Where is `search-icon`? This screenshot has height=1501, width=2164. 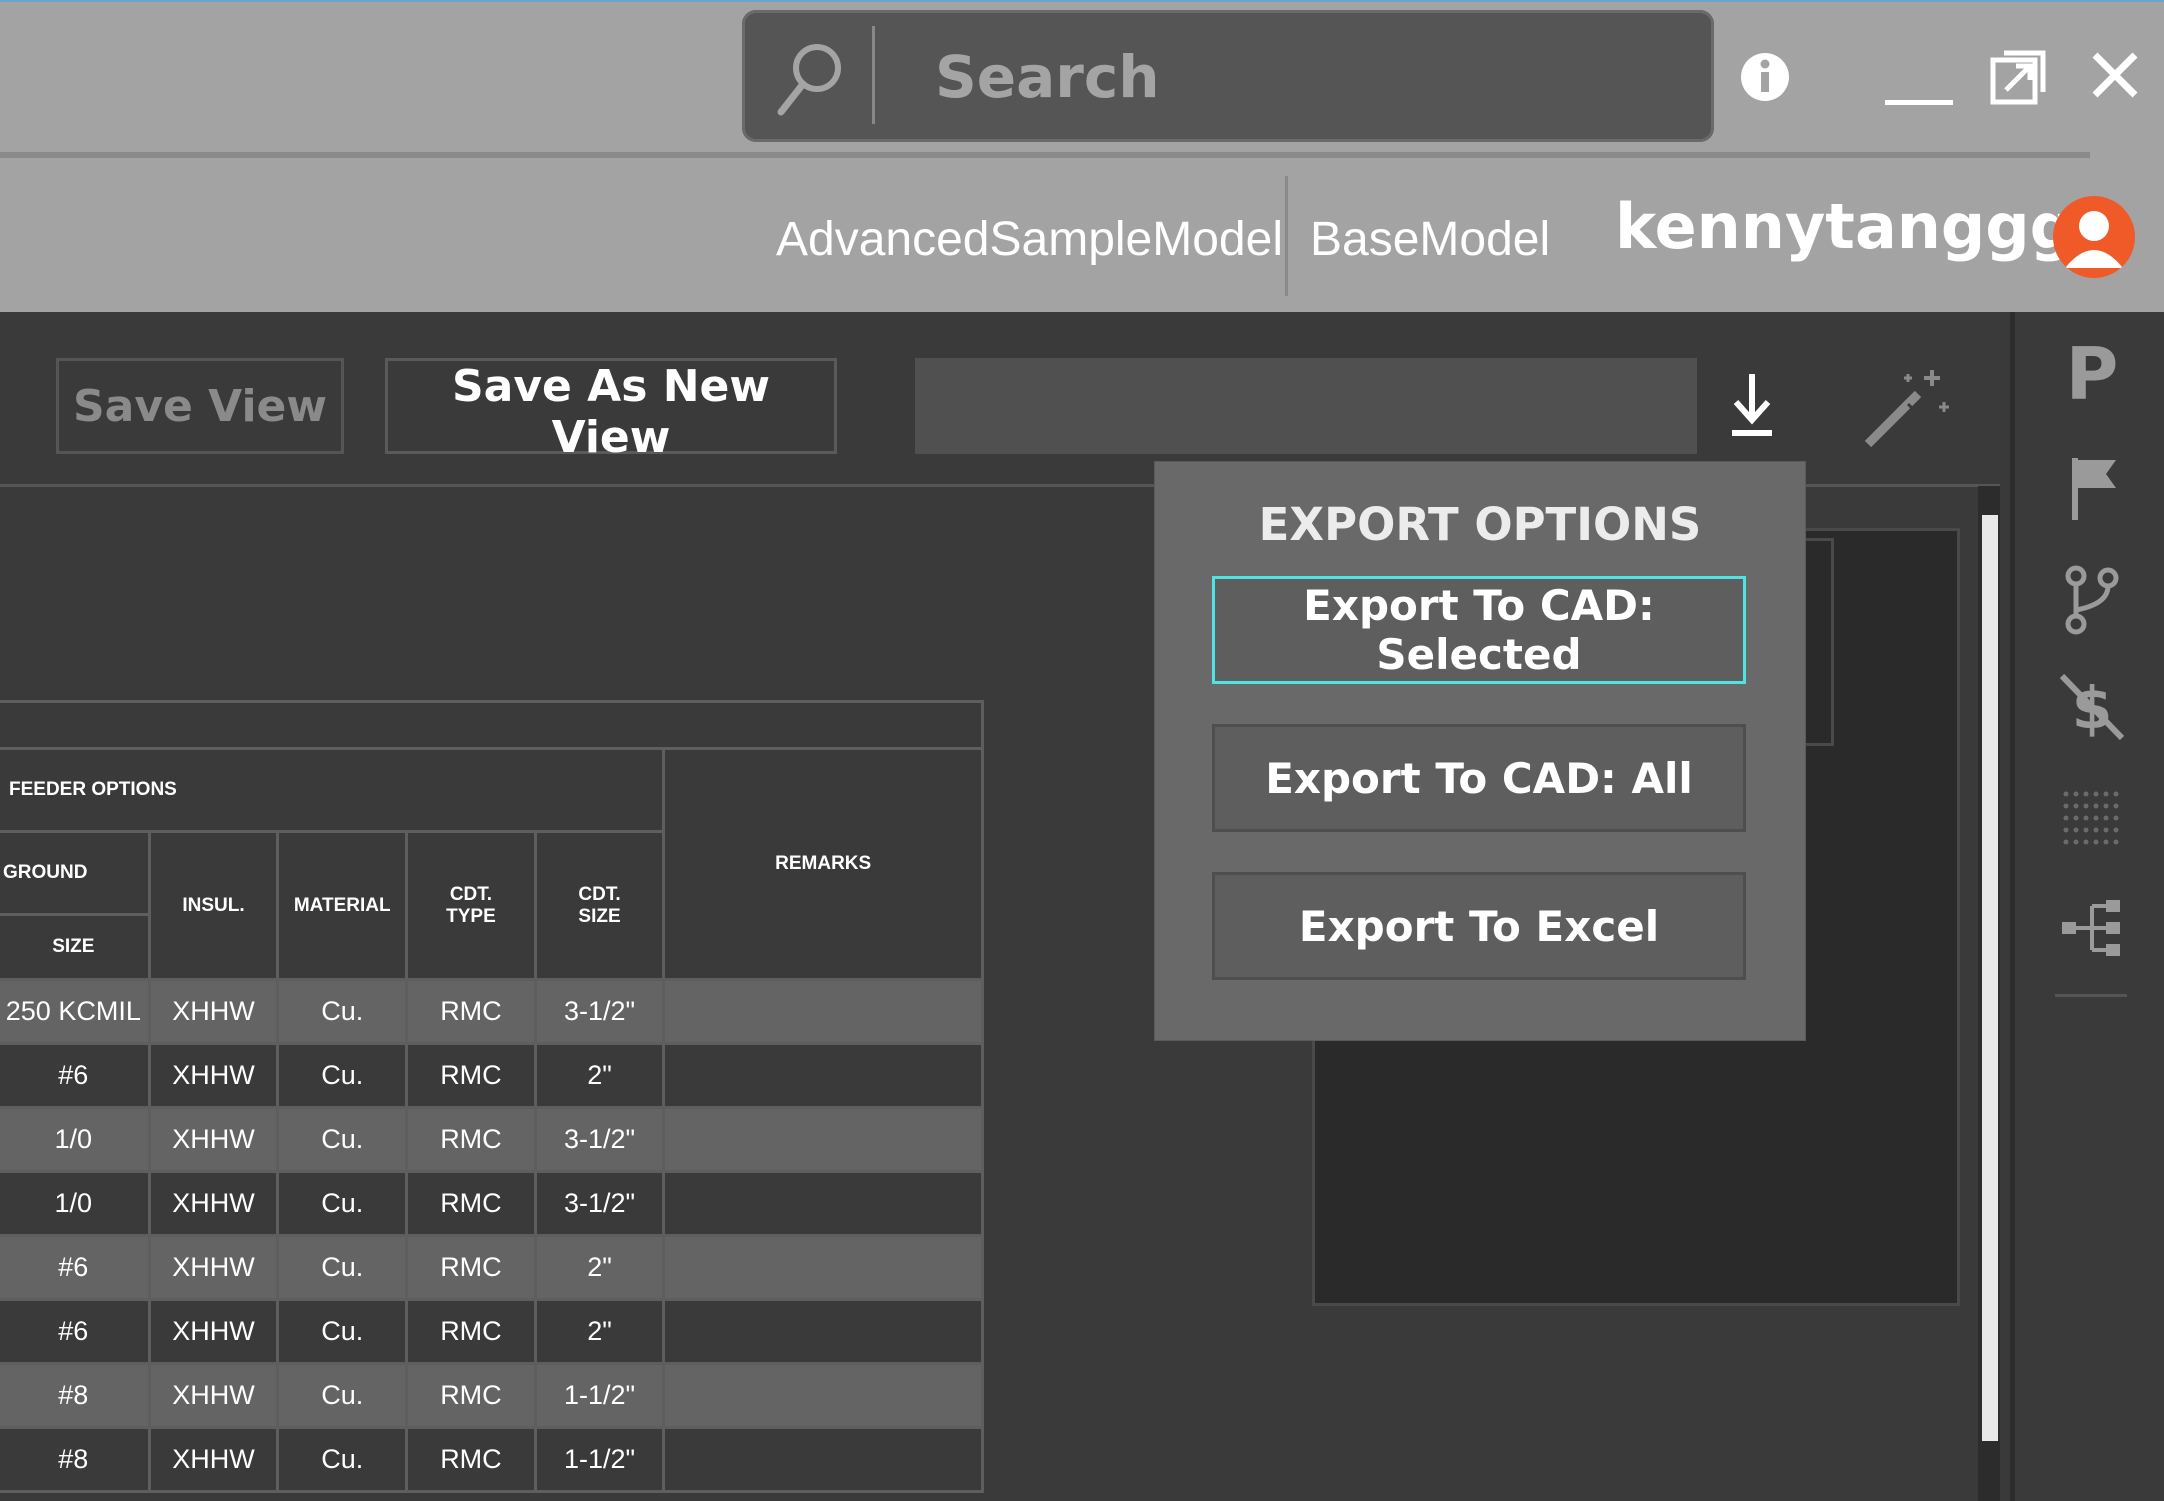
search-icon is located at coordinates (810, 79).